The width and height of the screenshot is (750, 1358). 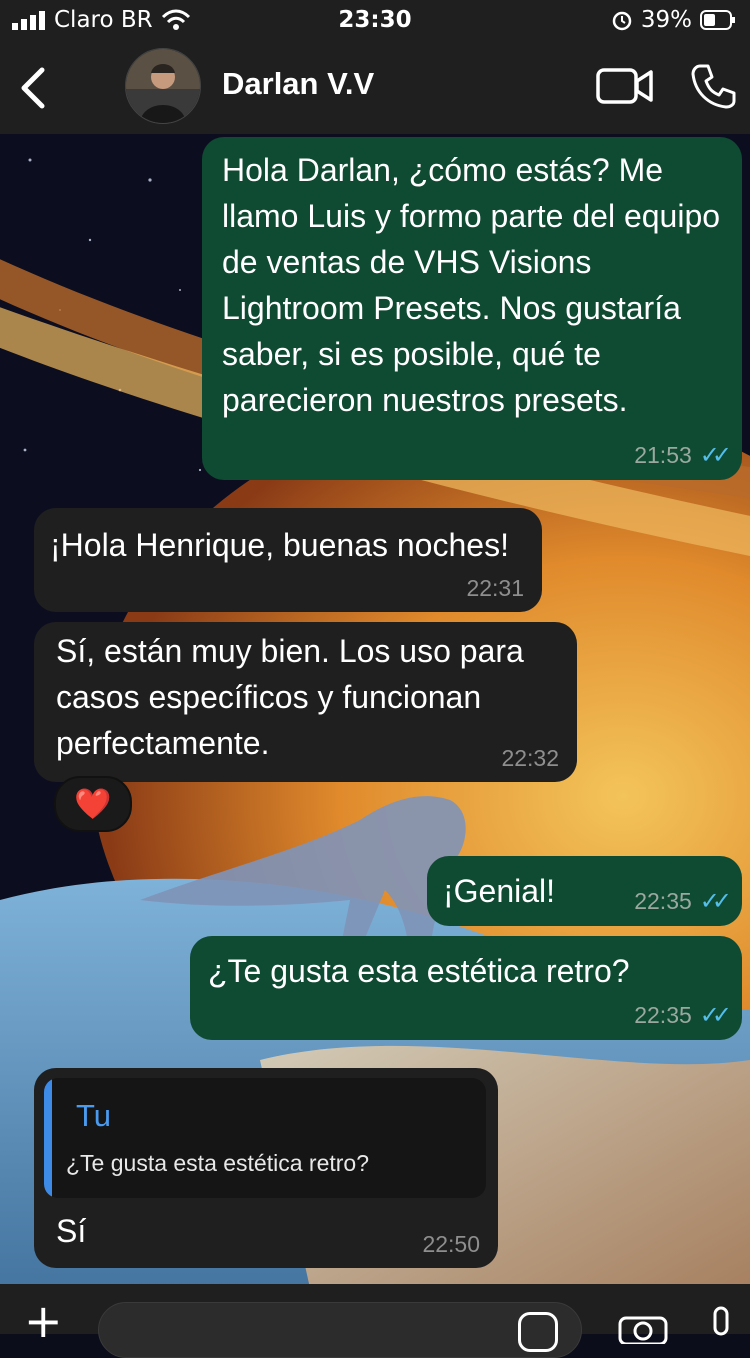 What do you see at coordinates (451, 1244) in the screenshot?
I see `message-time: 22:50` at bounding box center [451, 1244].